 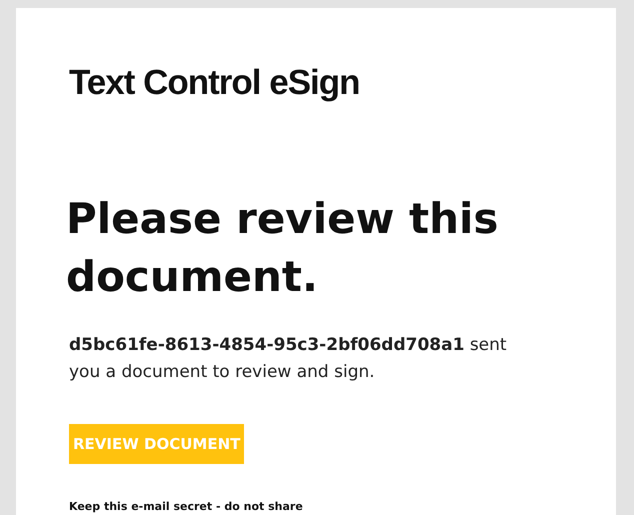 I want to click on heading: Please review this document., so click(x=283, y=248).